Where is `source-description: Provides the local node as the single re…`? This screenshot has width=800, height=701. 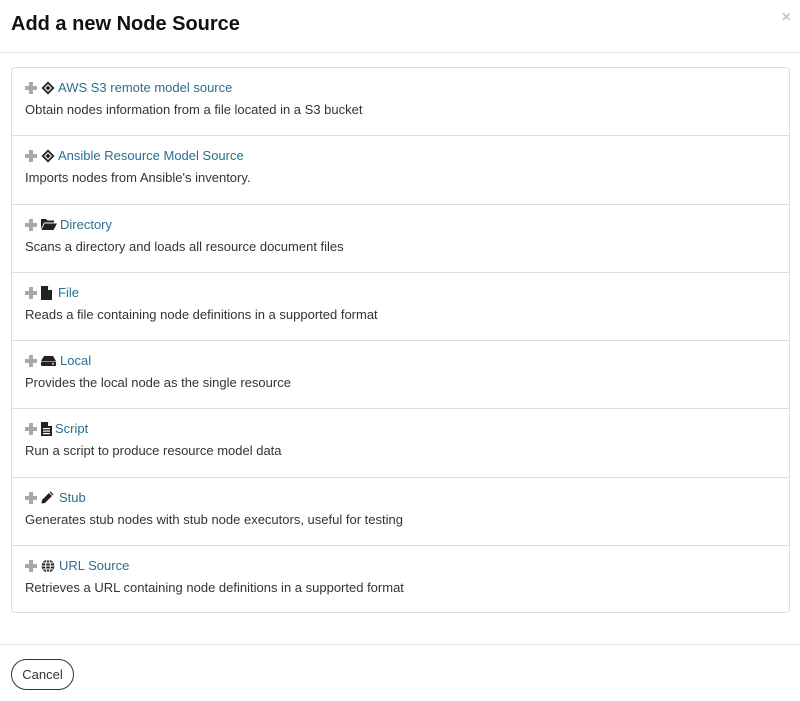
source-description: Provides the local node as the single re… is located at coordinates (158, 382).